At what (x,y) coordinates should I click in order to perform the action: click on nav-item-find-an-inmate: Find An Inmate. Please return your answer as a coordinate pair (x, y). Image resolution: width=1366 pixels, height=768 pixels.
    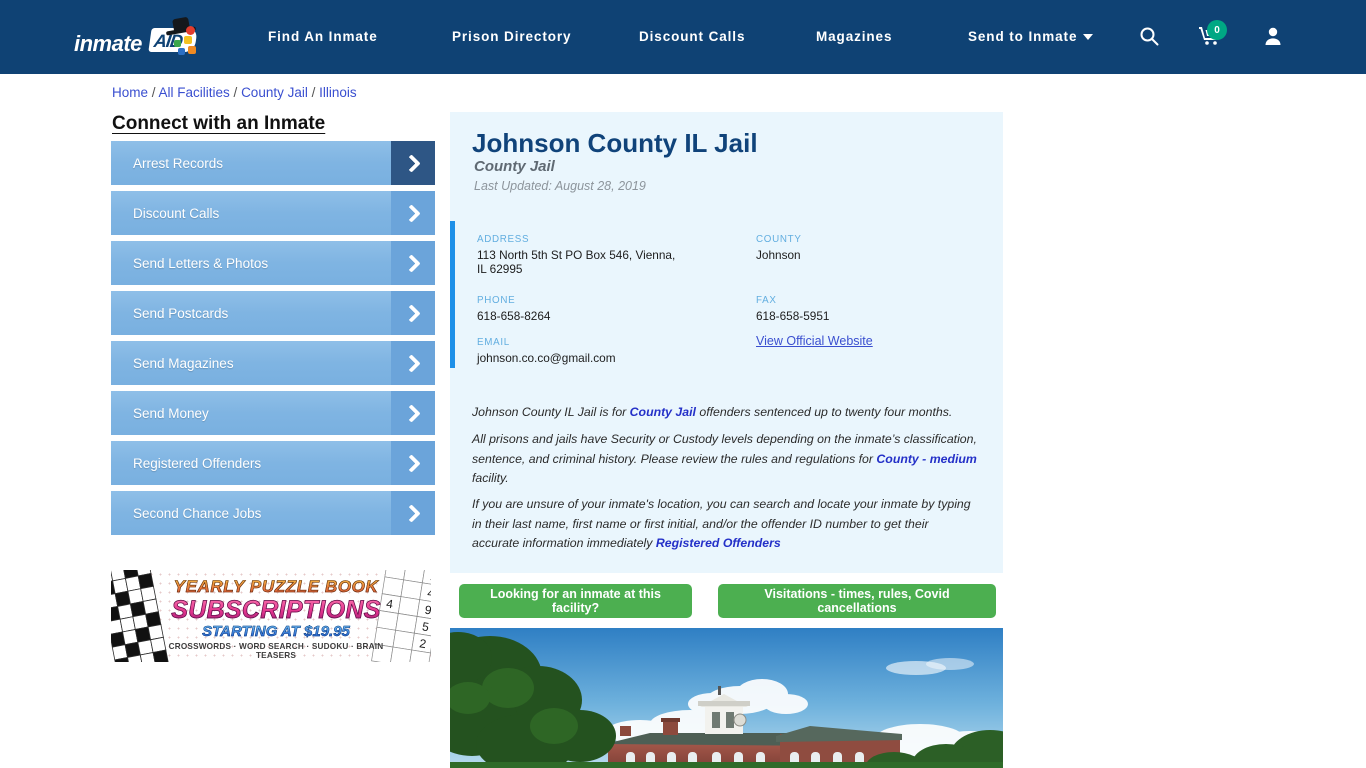
    Looking at the image, I should click on (323, 36).